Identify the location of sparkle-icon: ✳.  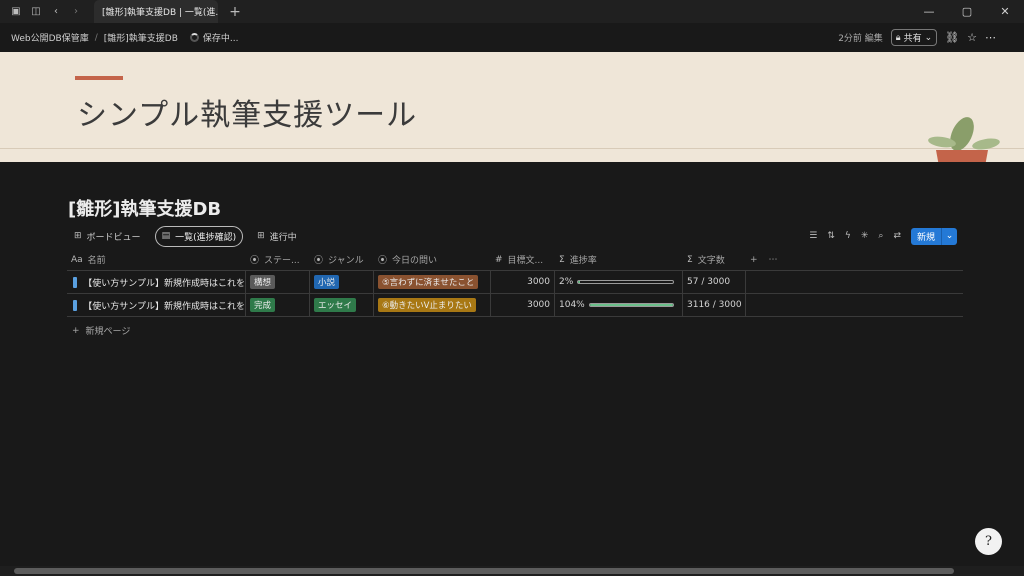
(865, 236).